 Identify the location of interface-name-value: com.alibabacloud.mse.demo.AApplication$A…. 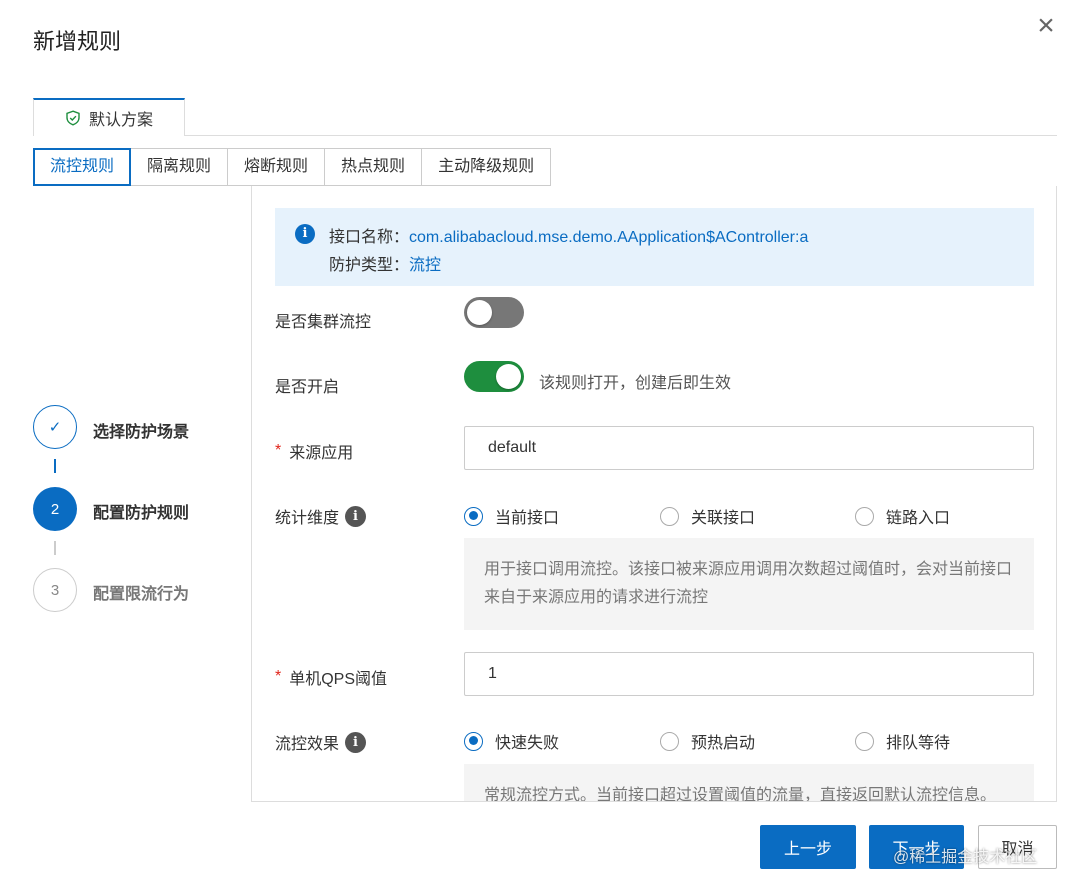
(609, 237).